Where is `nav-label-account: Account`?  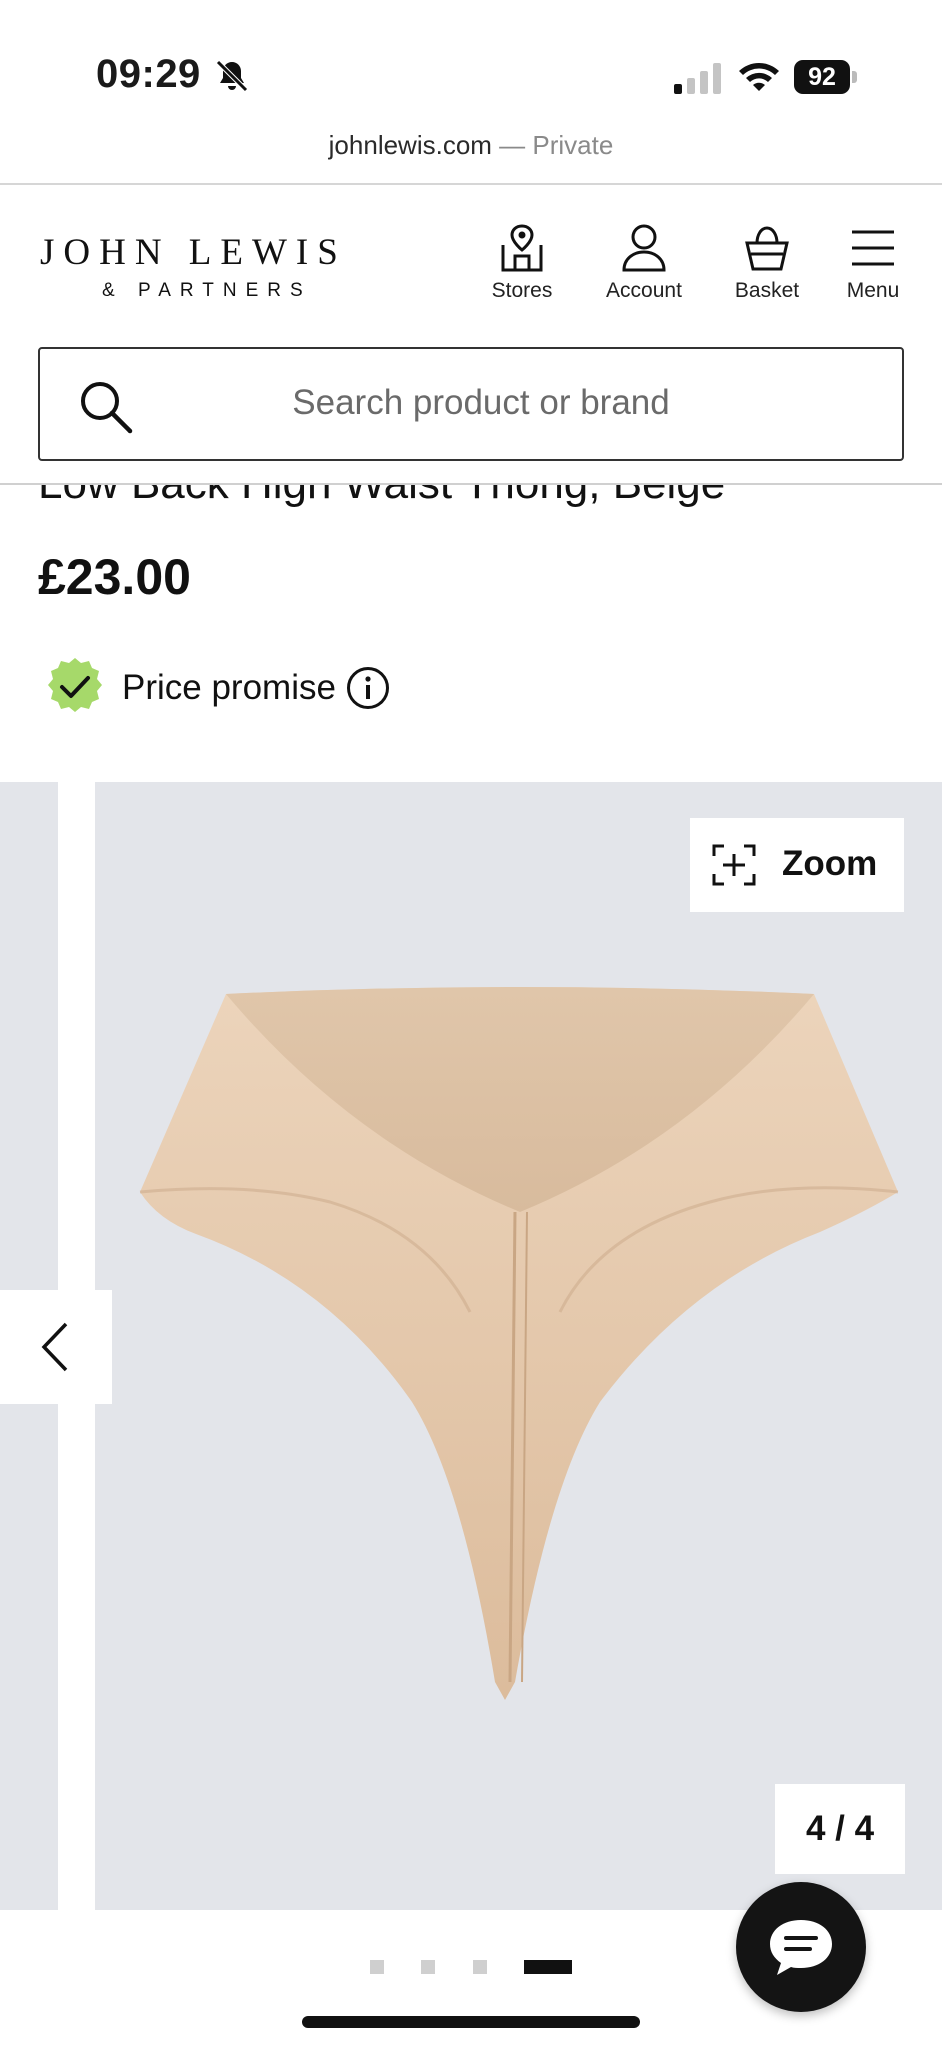 nav-label-account: Account is located at coordinates (644, 290).